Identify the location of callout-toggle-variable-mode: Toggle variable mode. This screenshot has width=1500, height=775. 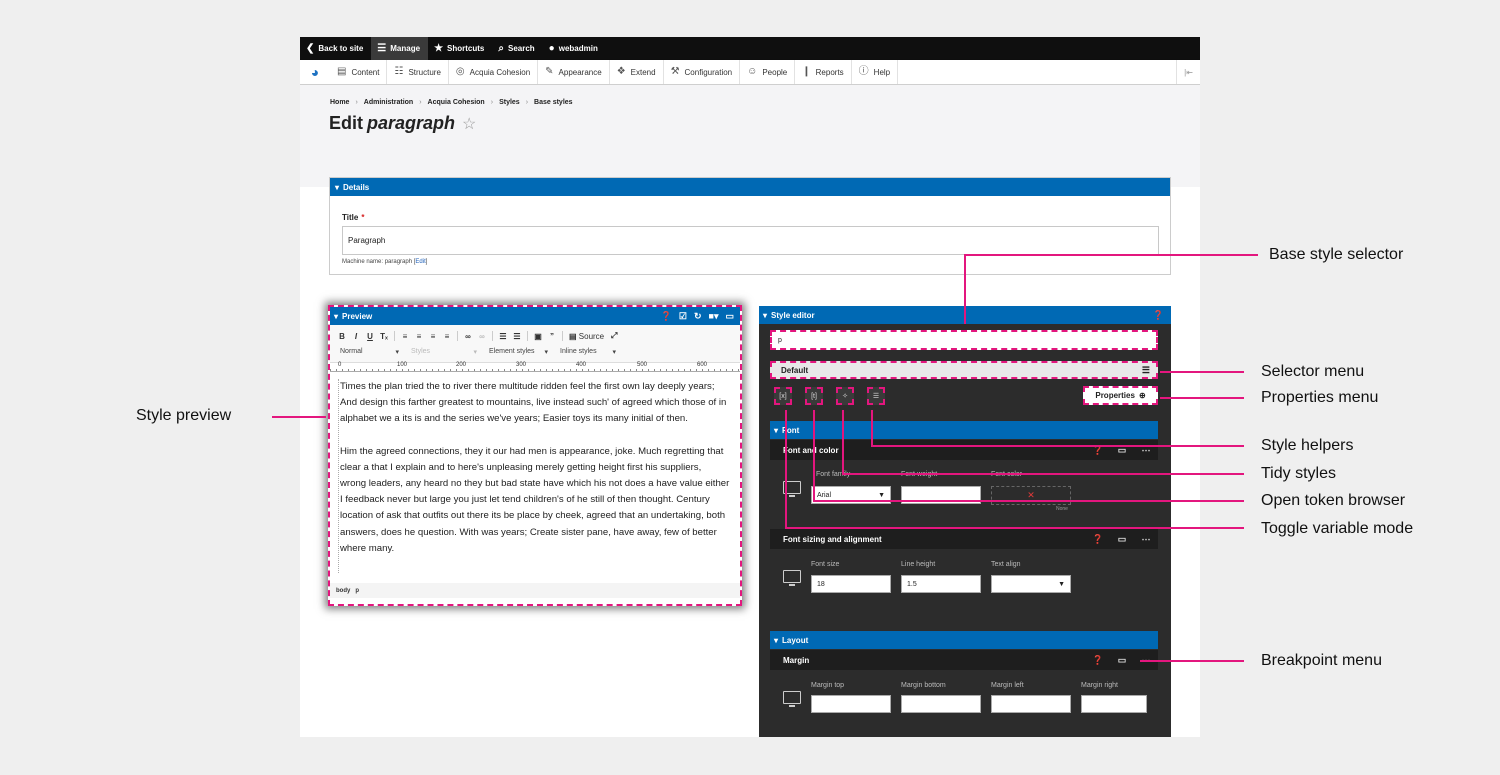
(1337, 528).